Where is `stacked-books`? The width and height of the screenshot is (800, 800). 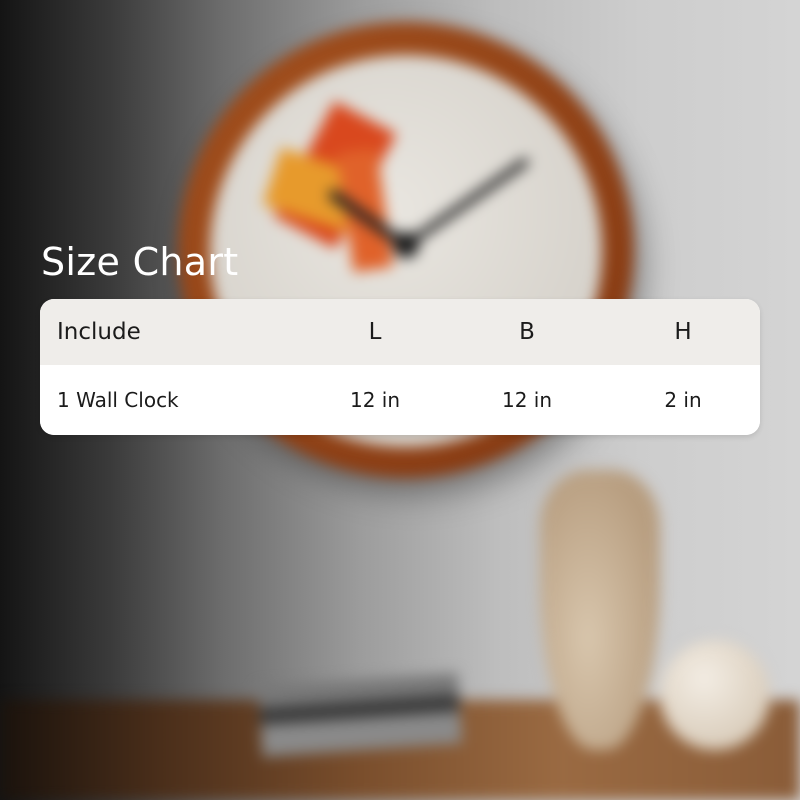 stacked-books is located at coordinates (360, 715).